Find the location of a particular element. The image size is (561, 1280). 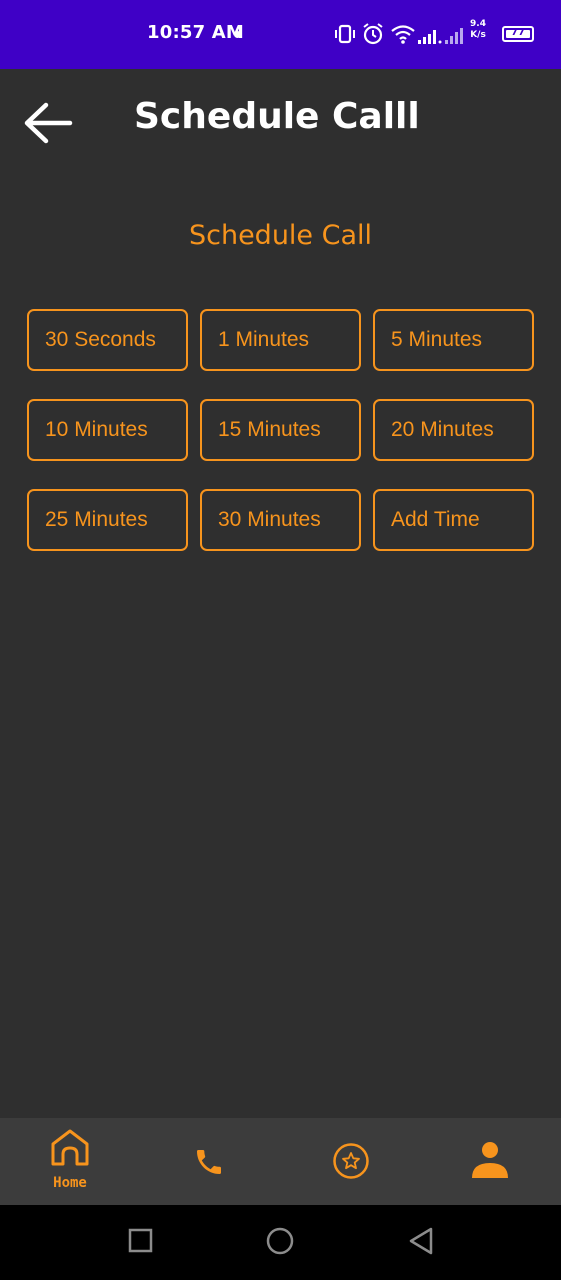

option-15-minutes: 15 Minutes is located at coordinates (280, 430).